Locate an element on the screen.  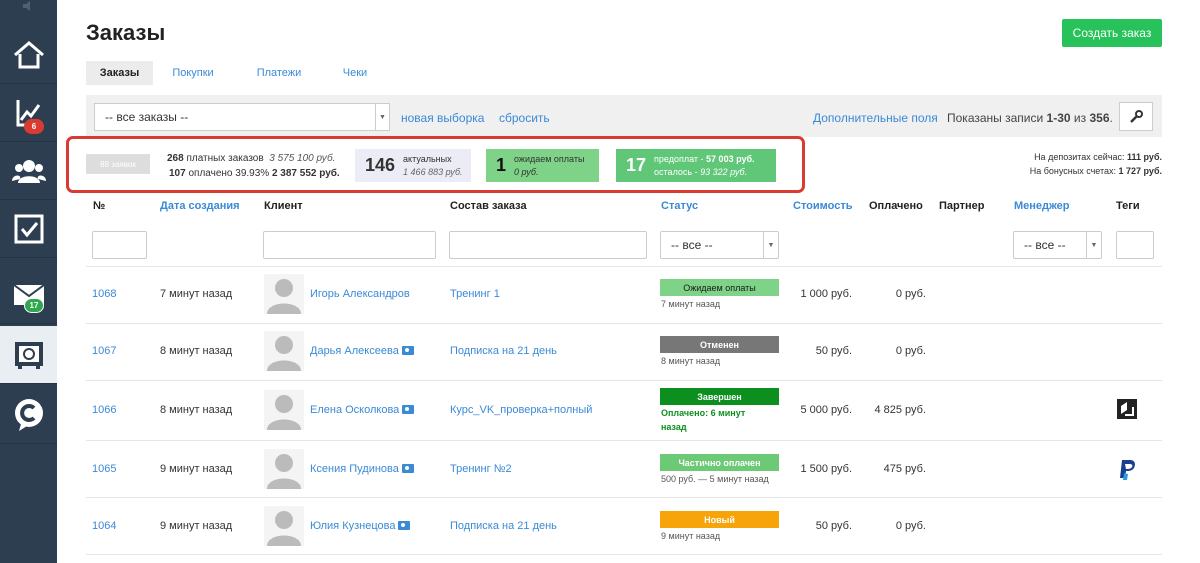
order-id-link: 1064 is located at coordinates (104, 526).